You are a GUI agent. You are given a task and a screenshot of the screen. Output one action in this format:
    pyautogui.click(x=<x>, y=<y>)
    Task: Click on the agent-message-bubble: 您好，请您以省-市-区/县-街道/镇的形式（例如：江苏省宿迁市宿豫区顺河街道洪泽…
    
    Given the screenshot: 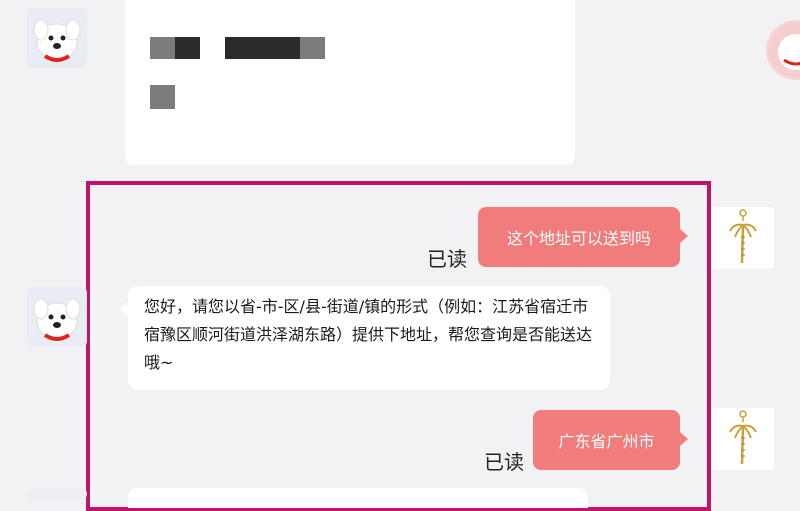 What is the action you would take?
    pyautogui.click(x=365, y=338)
    